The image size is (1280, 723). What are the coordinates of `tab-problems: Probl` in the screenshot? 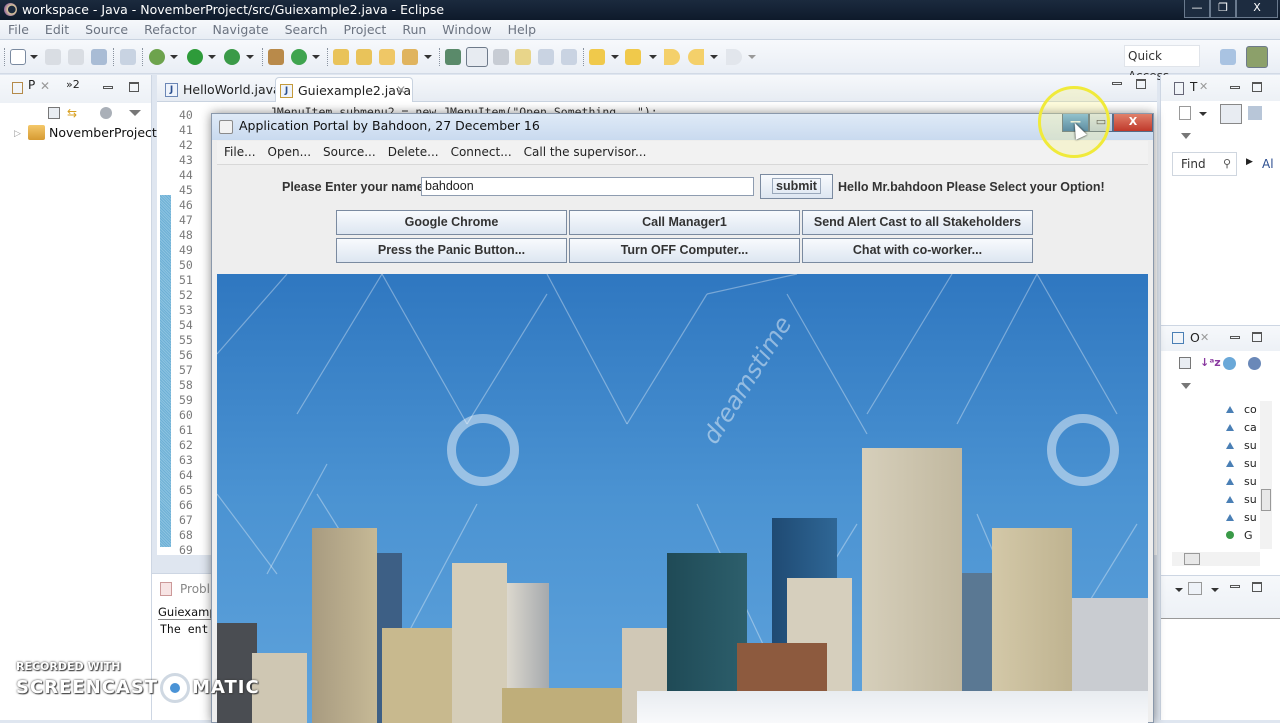 It's located at (195, 589).